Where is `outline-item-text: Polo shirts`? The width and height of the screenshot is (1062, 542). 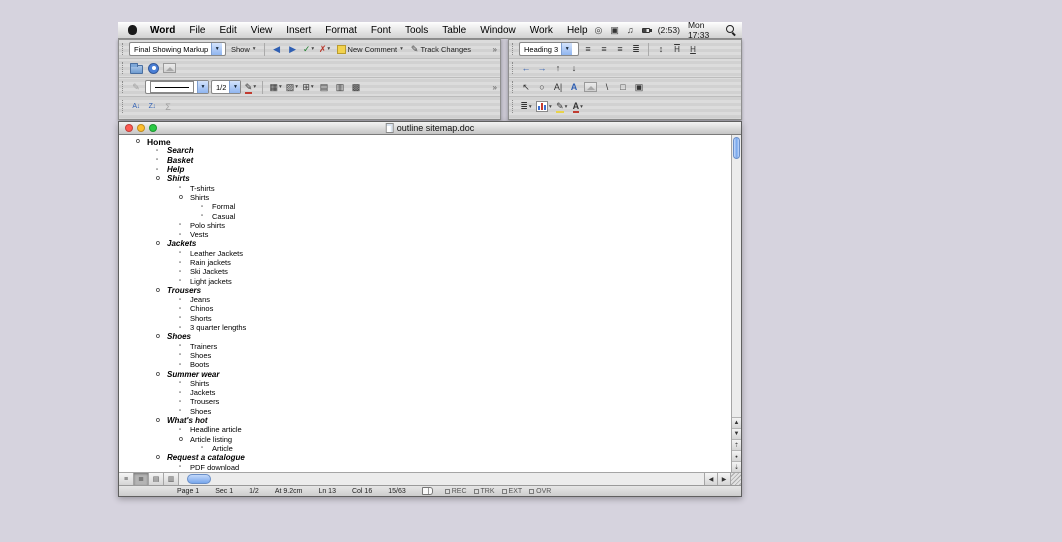 outline-item-text: Polo shirts is located at coordinates (207, 225).